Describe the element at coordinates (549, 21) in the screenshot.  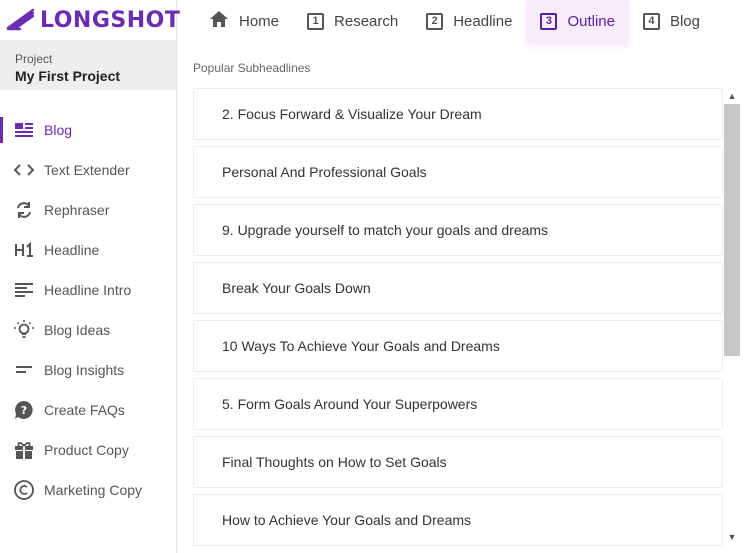
I see `step-number-icon: 3` at that location.